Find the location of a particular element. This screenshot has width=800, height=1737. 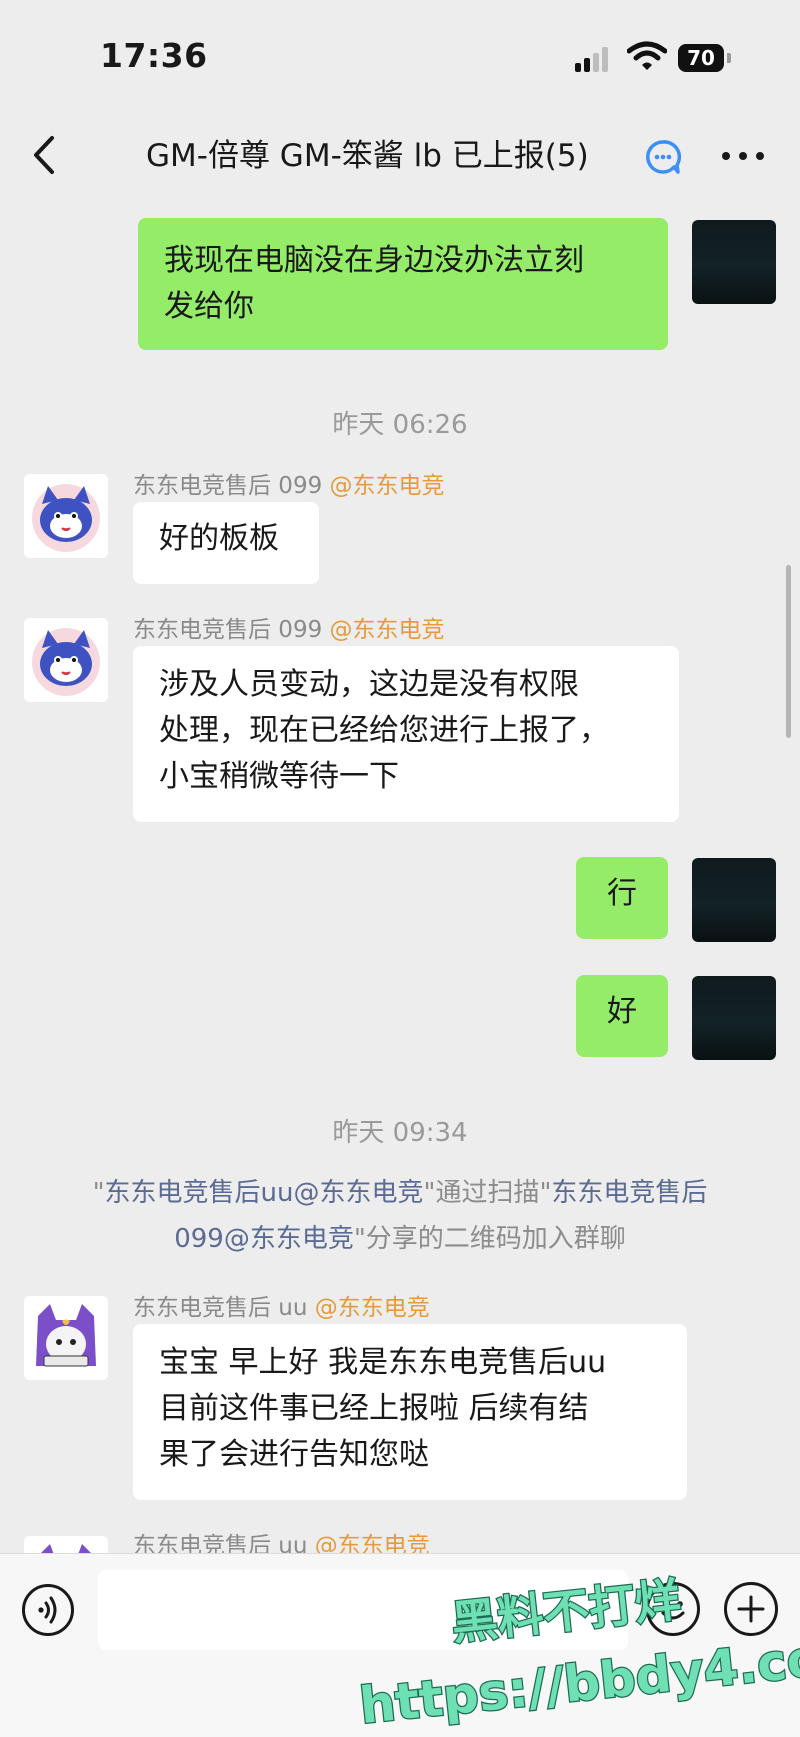

plus-icon is located at coordinates (751, 1609).